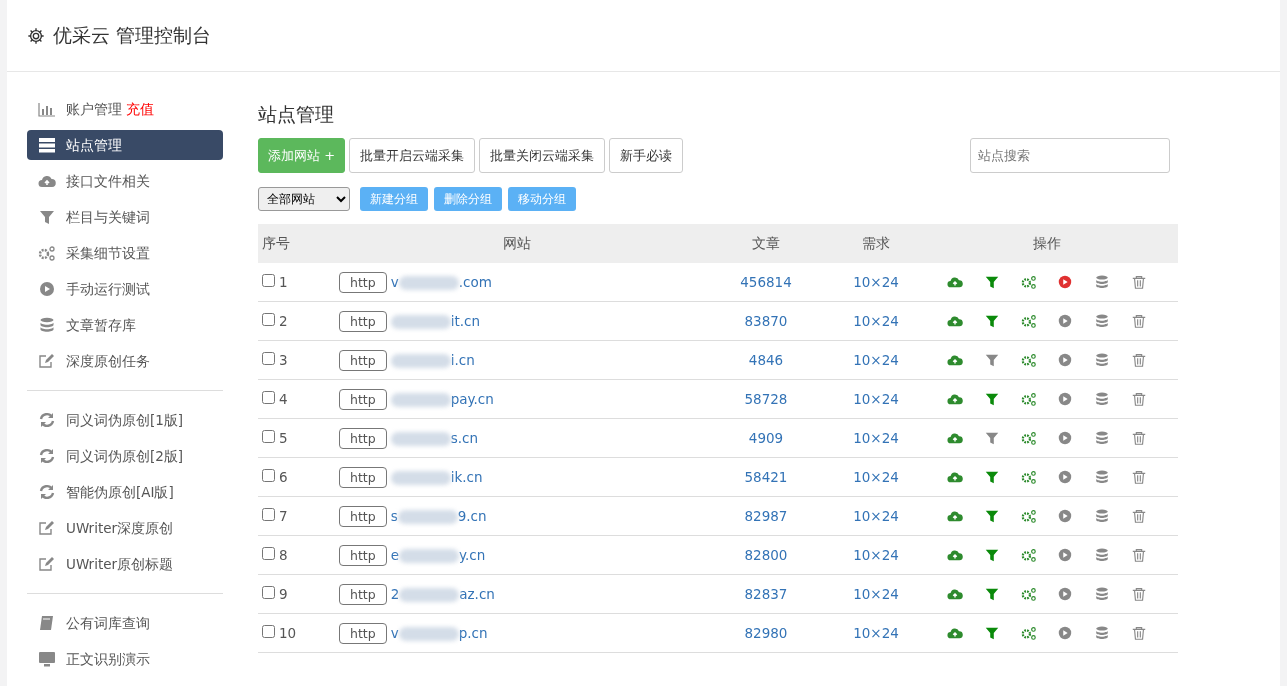 The image size is (1287, 686). What do you see at coordinates (132, 35) in the screenshot?
I see `app-title: 优采云 管理控制台` at bounding box center [132, 35].